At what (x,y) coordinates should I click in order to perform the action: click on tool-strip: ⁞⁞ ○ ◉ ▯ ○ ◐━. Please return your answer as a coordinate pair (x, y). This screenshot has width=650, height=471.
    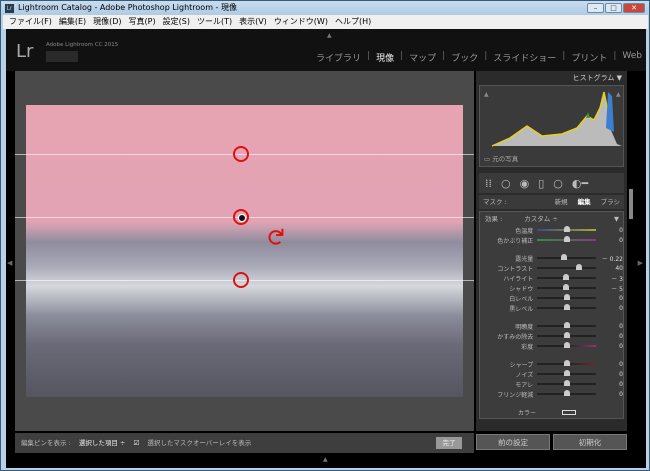
    Looking at the image, I should click on (551, 183).